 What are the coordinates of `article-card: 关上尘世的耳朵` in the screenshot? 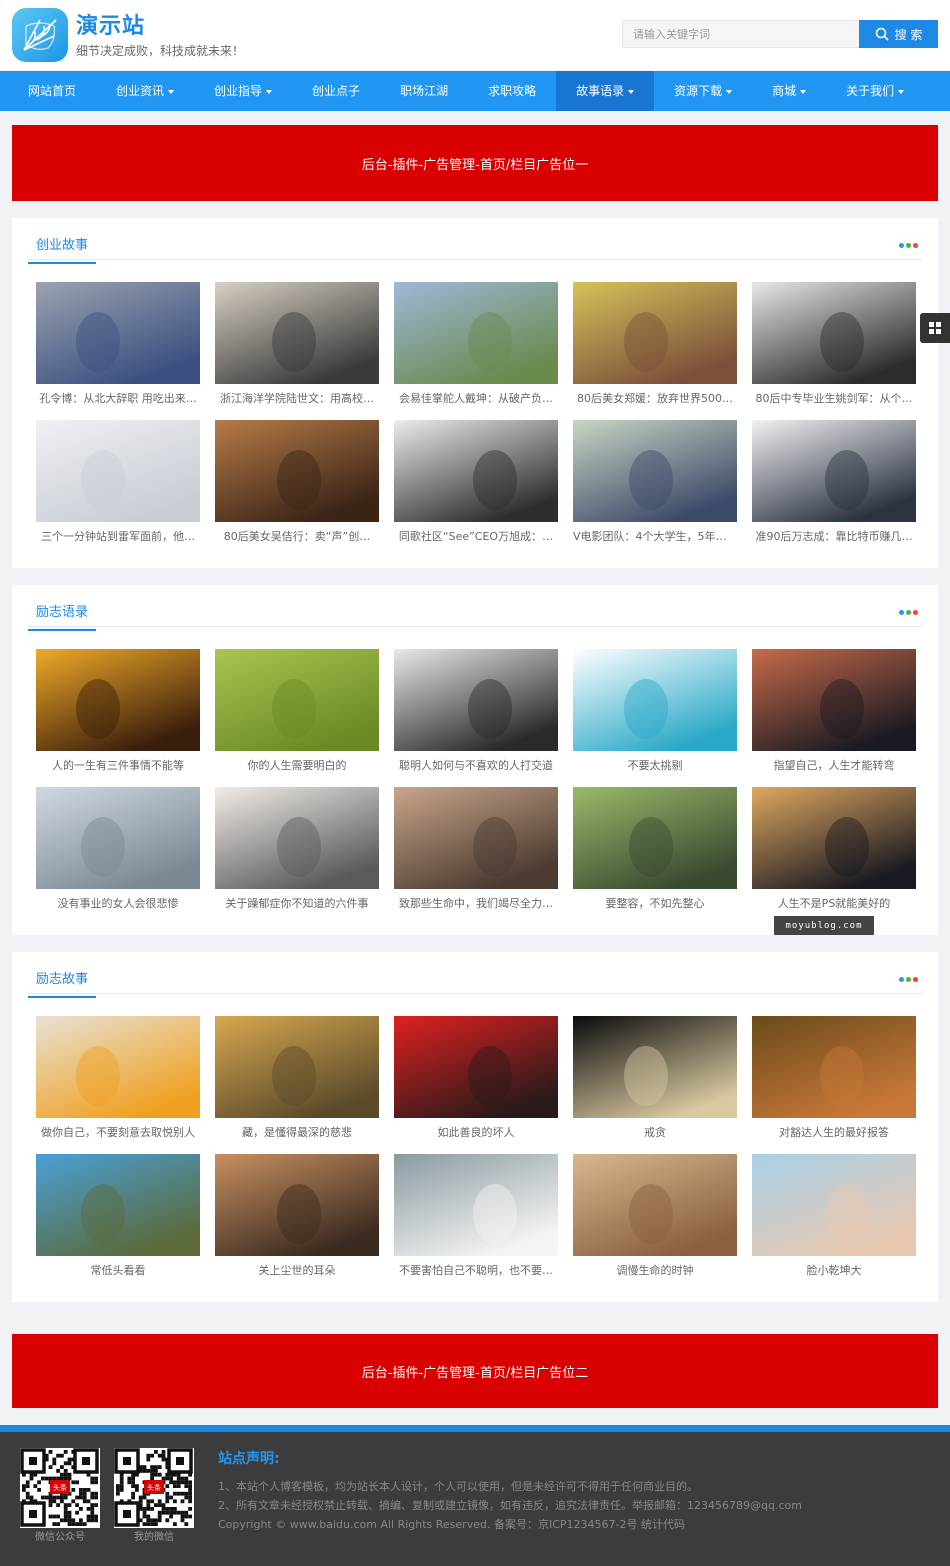 It's located at (297, 1216).